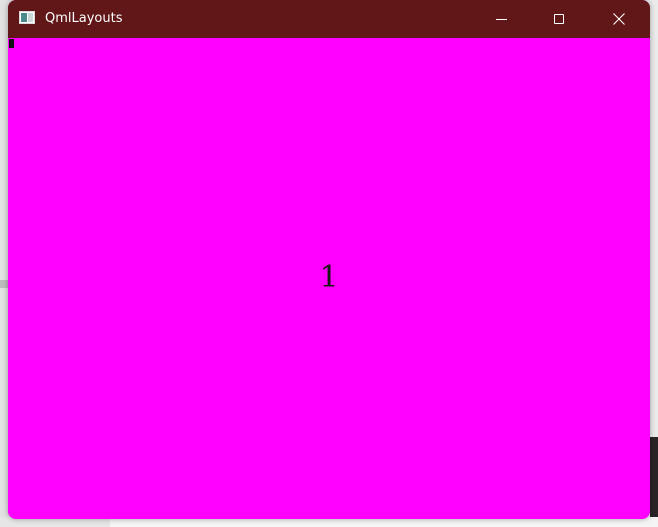  I want to click on desktop-background-right-dark, so click(654, 477).